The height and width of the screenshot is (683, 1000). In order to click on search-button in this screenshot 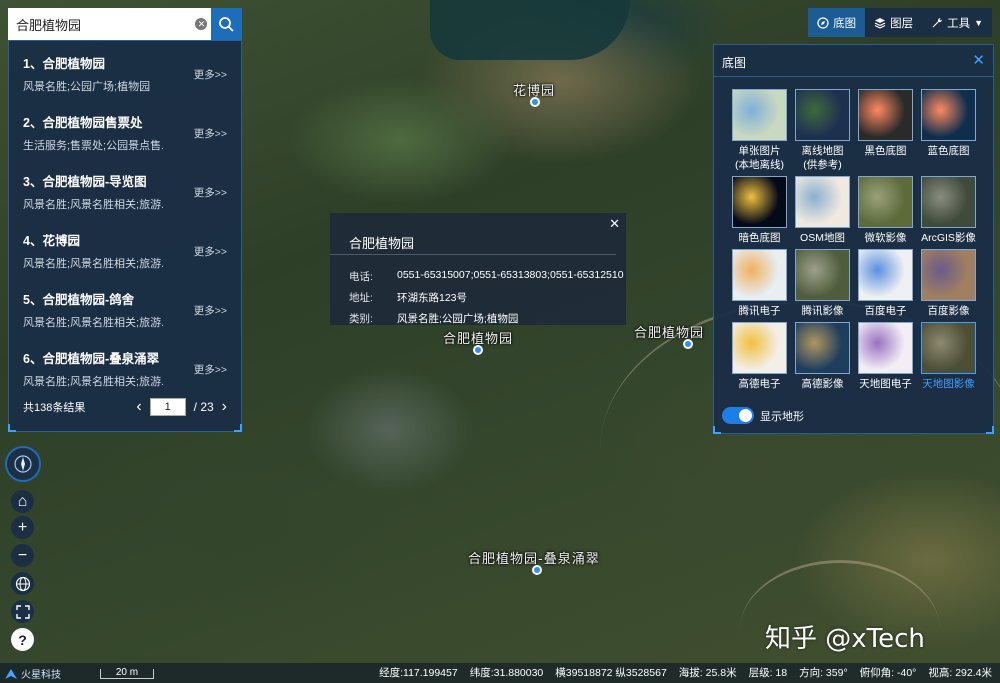, I will do `click(226, 24)`.